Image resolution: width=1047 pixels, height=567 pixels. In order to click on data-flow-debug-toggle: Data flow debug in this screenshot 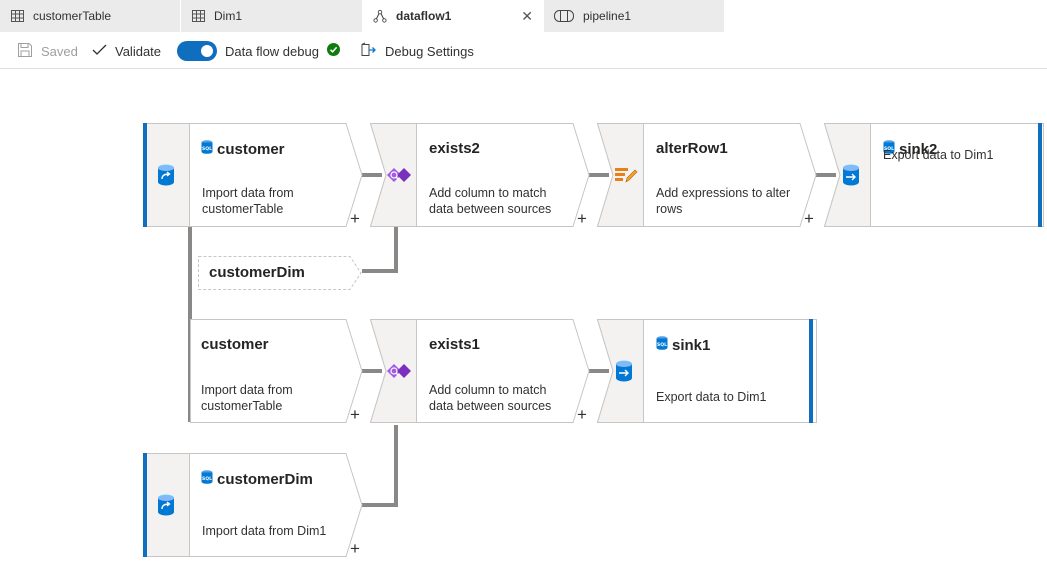, I will do `click(258, 51)`.